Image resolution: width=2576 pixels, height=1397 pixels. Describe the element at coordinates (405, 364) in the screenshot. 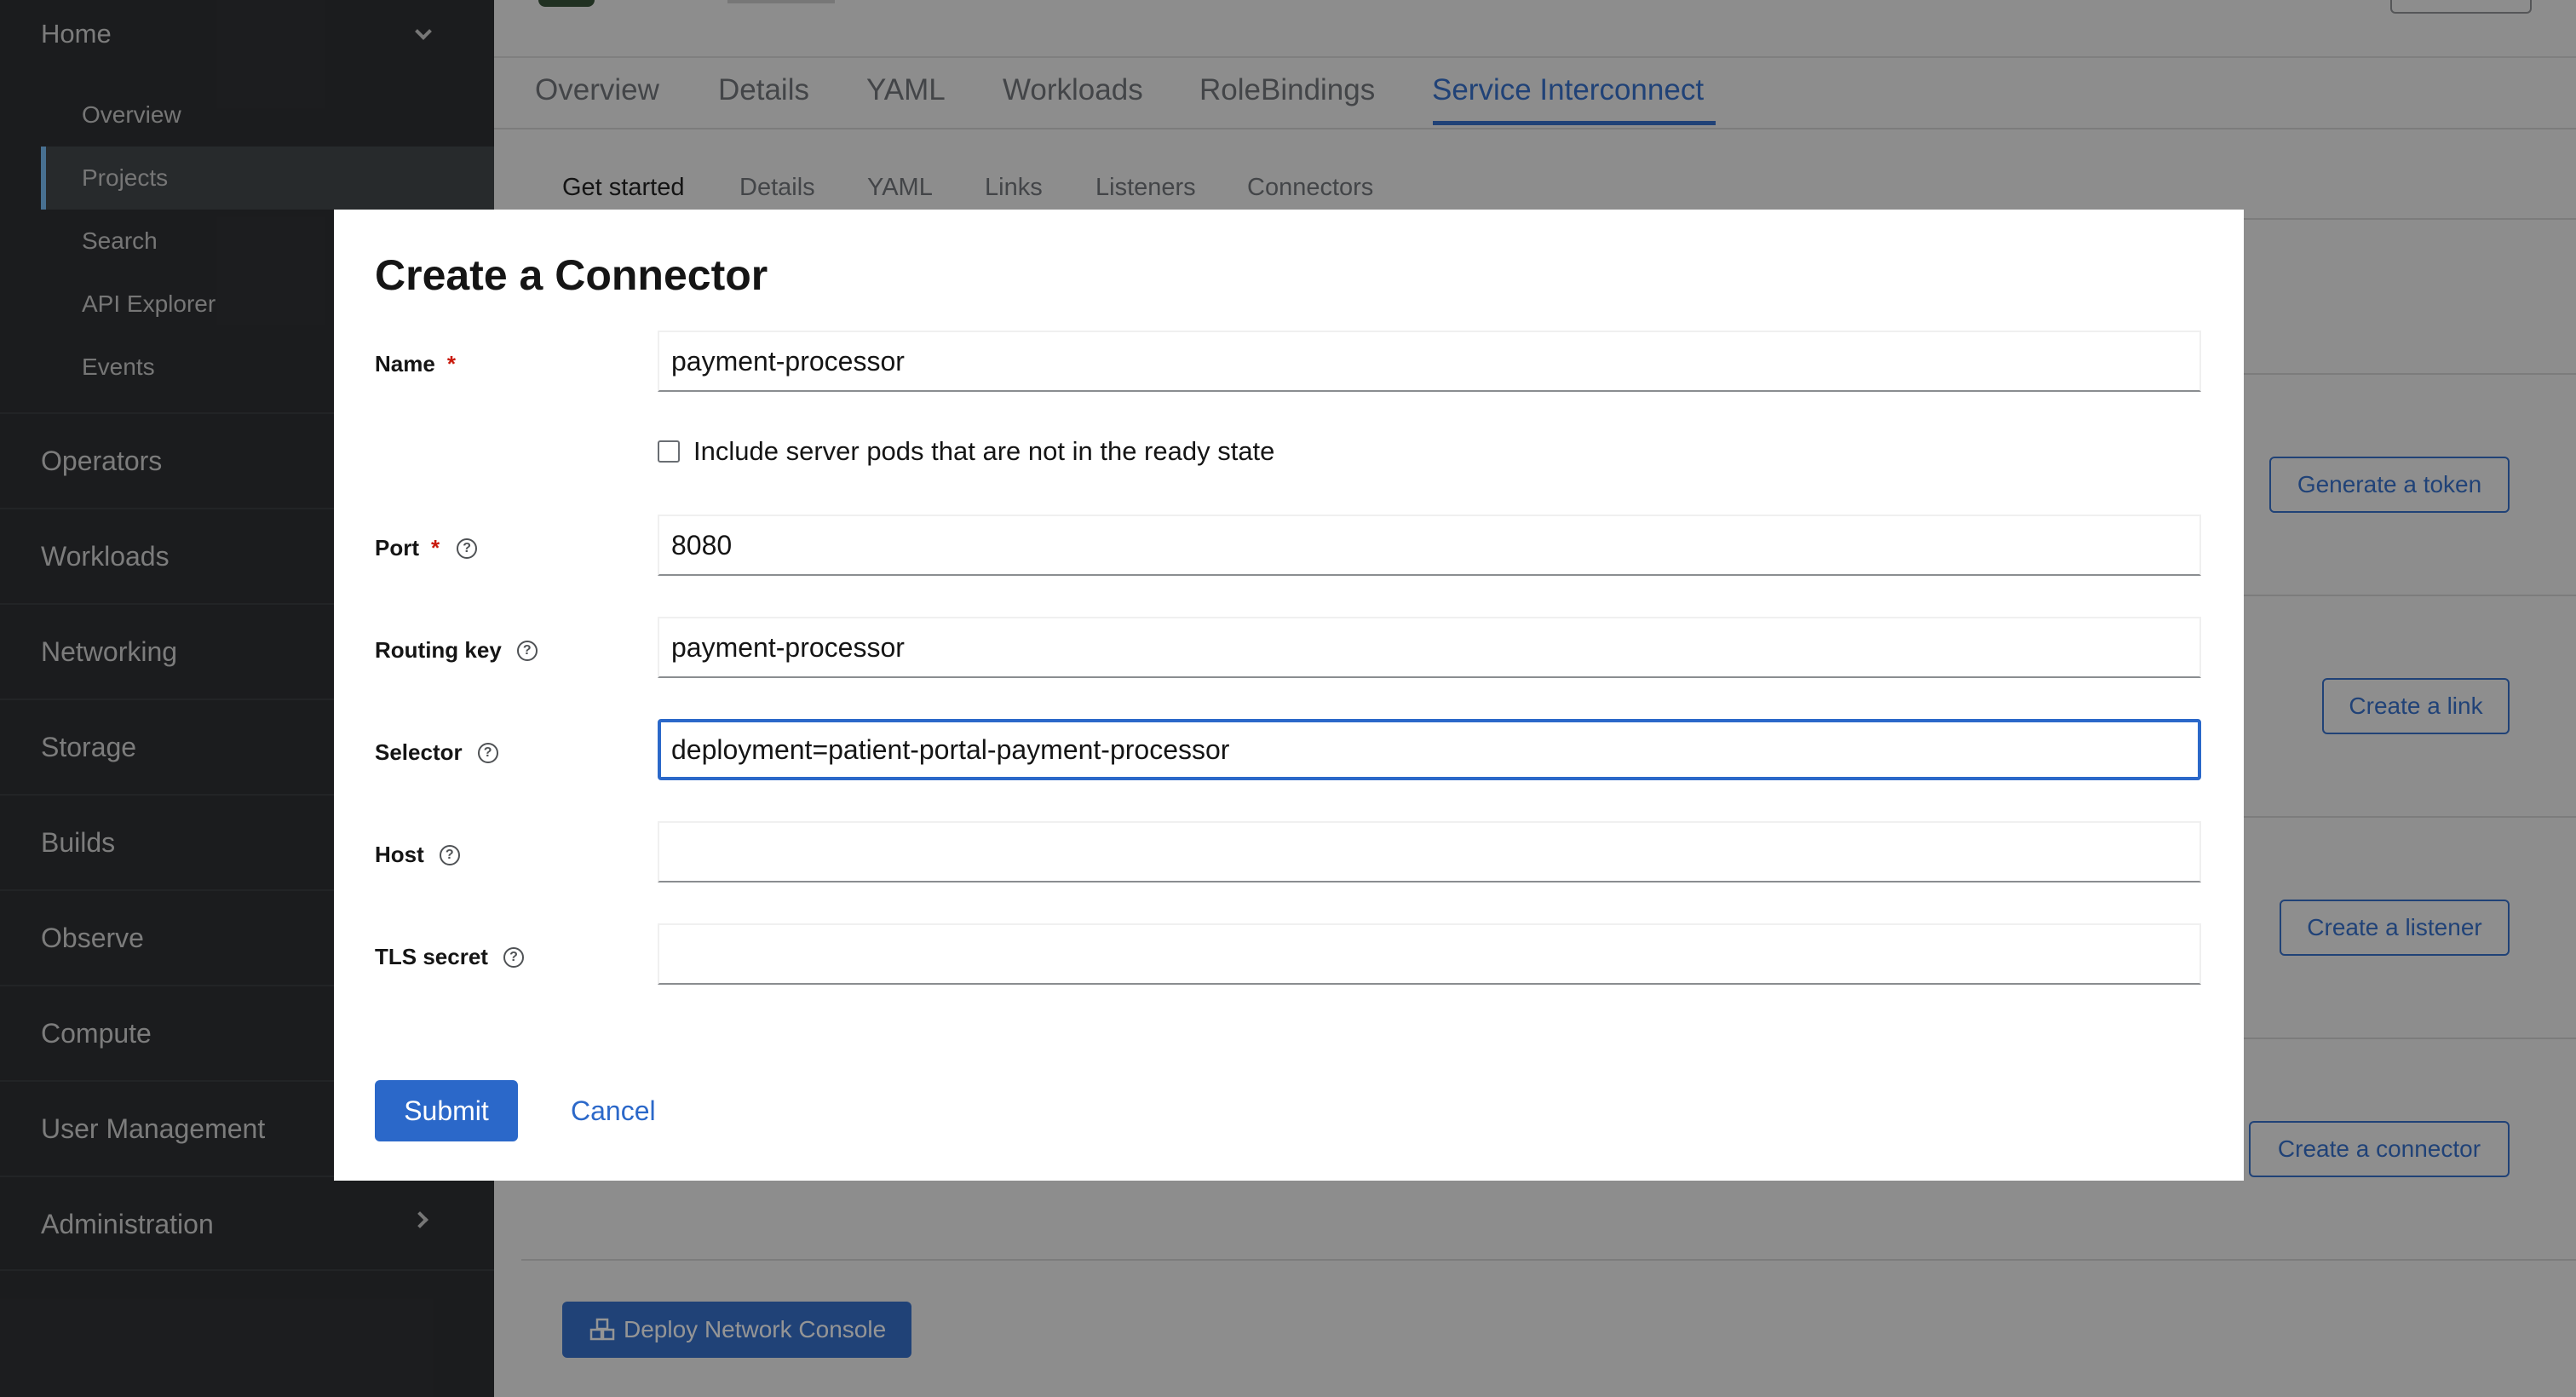

I see `name-label-text: Name` at that location.